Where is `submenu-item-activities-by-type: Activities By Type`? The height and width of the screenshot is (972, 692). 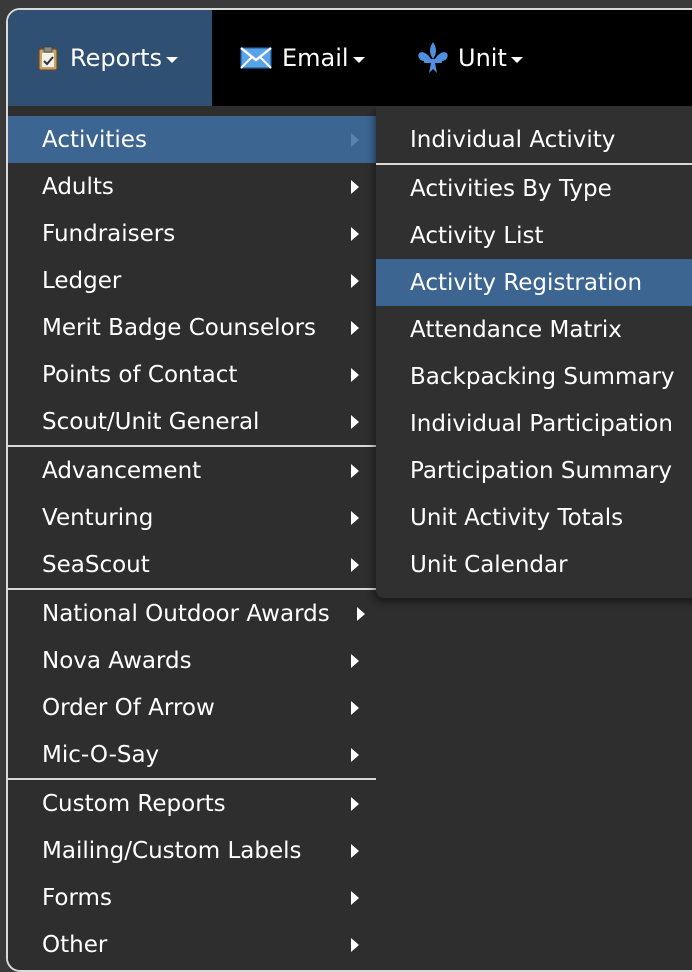
submenu-item-activities-by-type: Activities By Type is located at coordinates (534, 188).